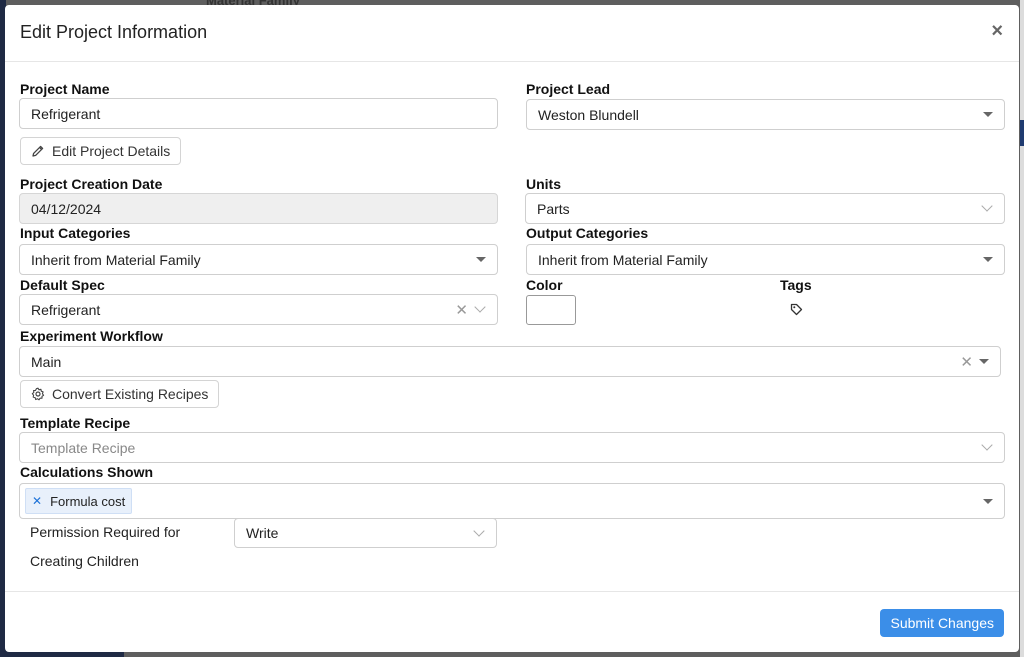 This screenshot has height=657, width=1024. What do you see at coordinates (75, 423) in the screenshot?
I see `template-recipe-label: Template Recipe` at bounding box center [75, 423].